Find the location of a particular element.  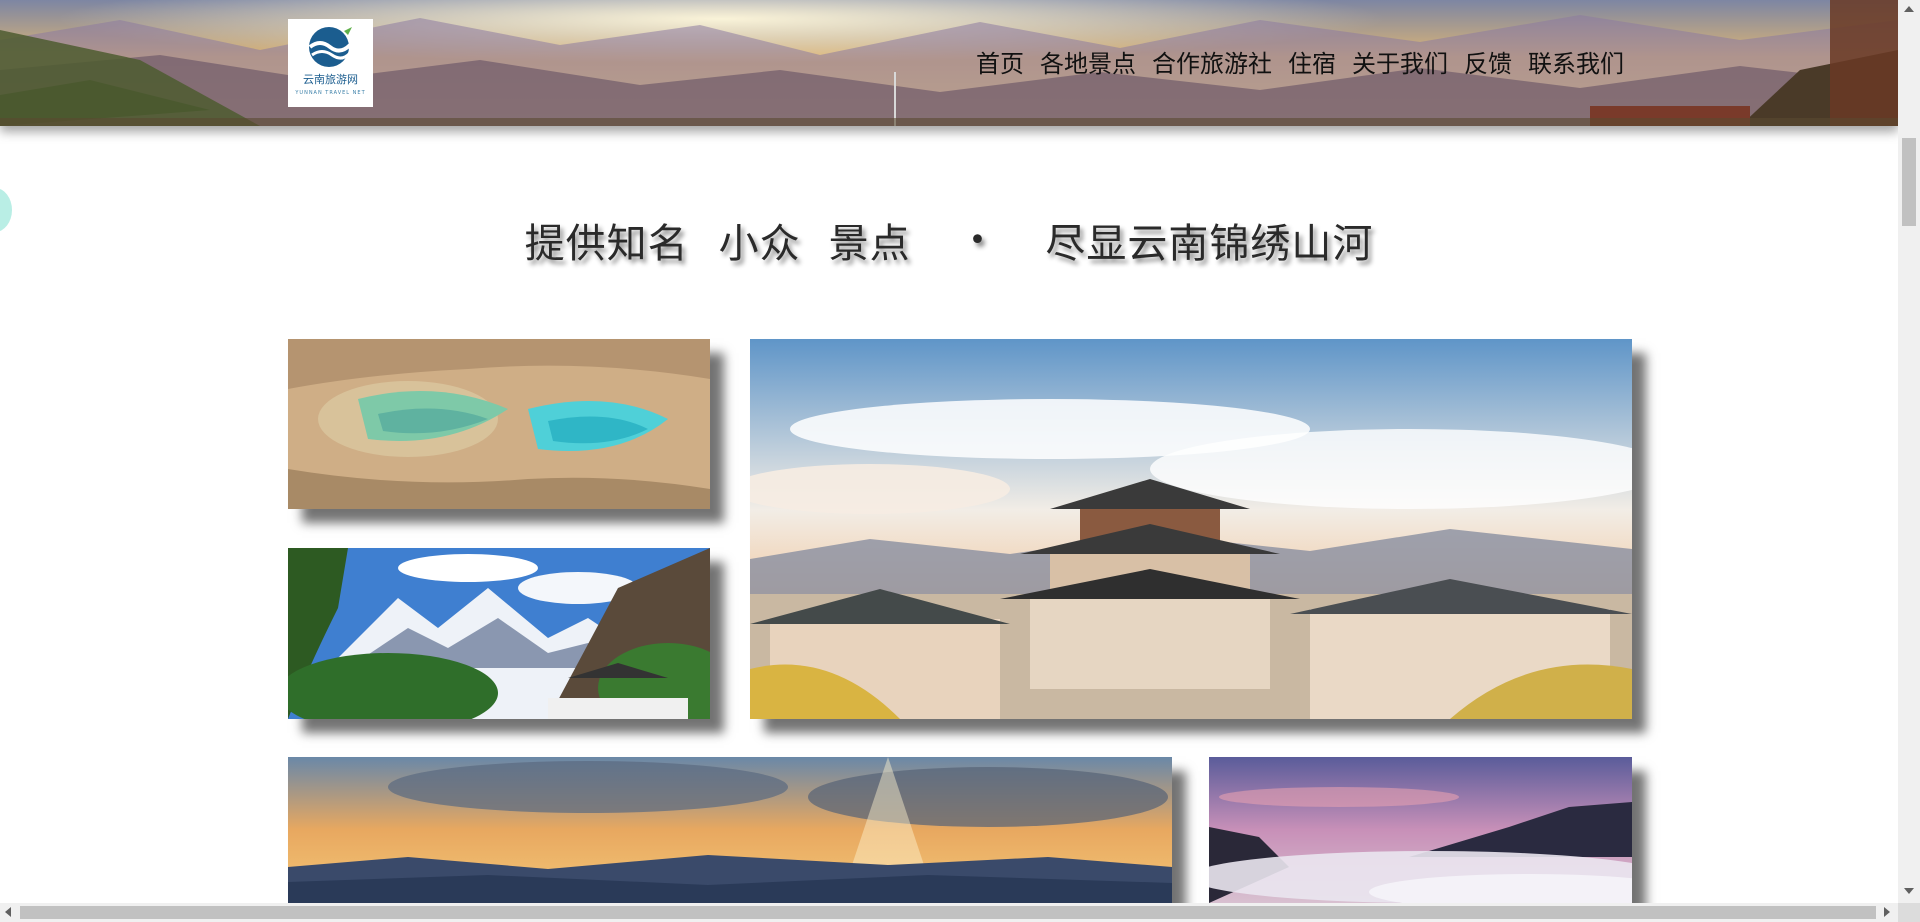

horizontal-scroll-thumb is located at coordinates (948, 912).